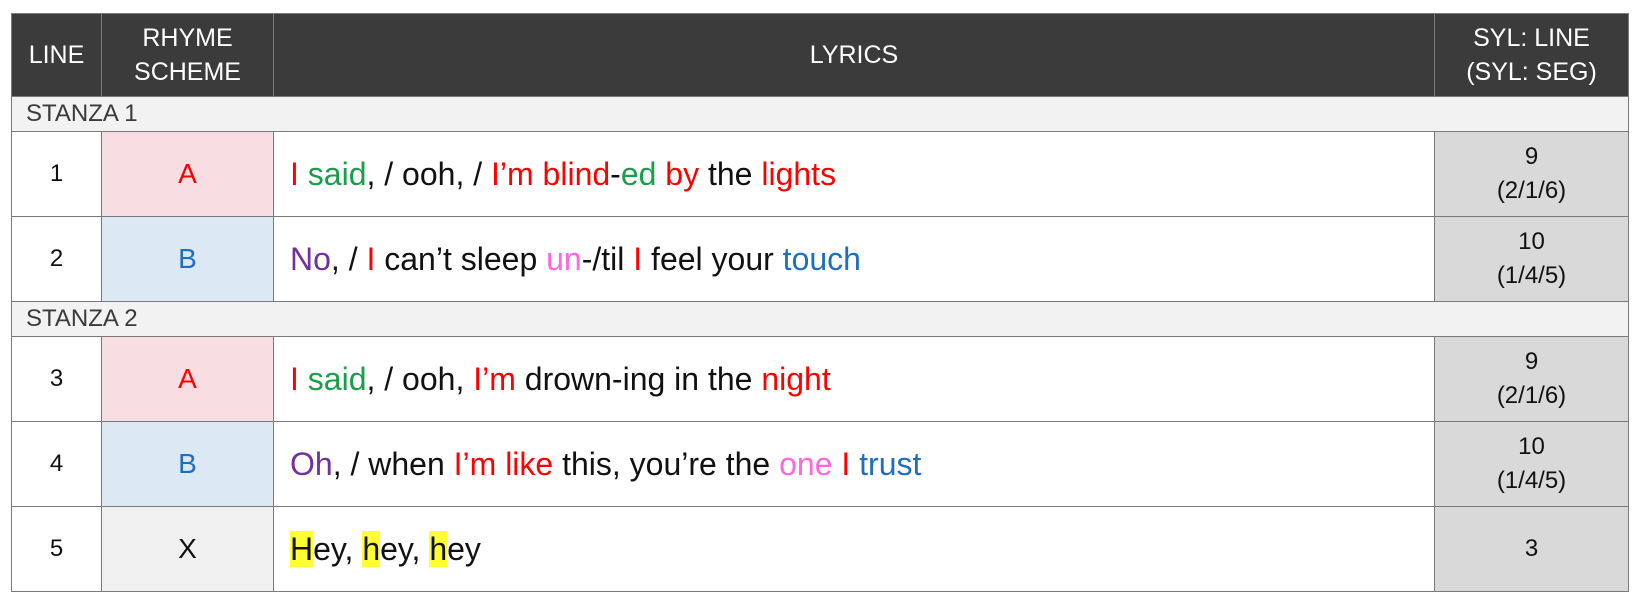  What do you see at coordinates (854, 549) in the screenshot?
I see `lyric-line: Hey, hey, hey` at bounding box center [854, 549].